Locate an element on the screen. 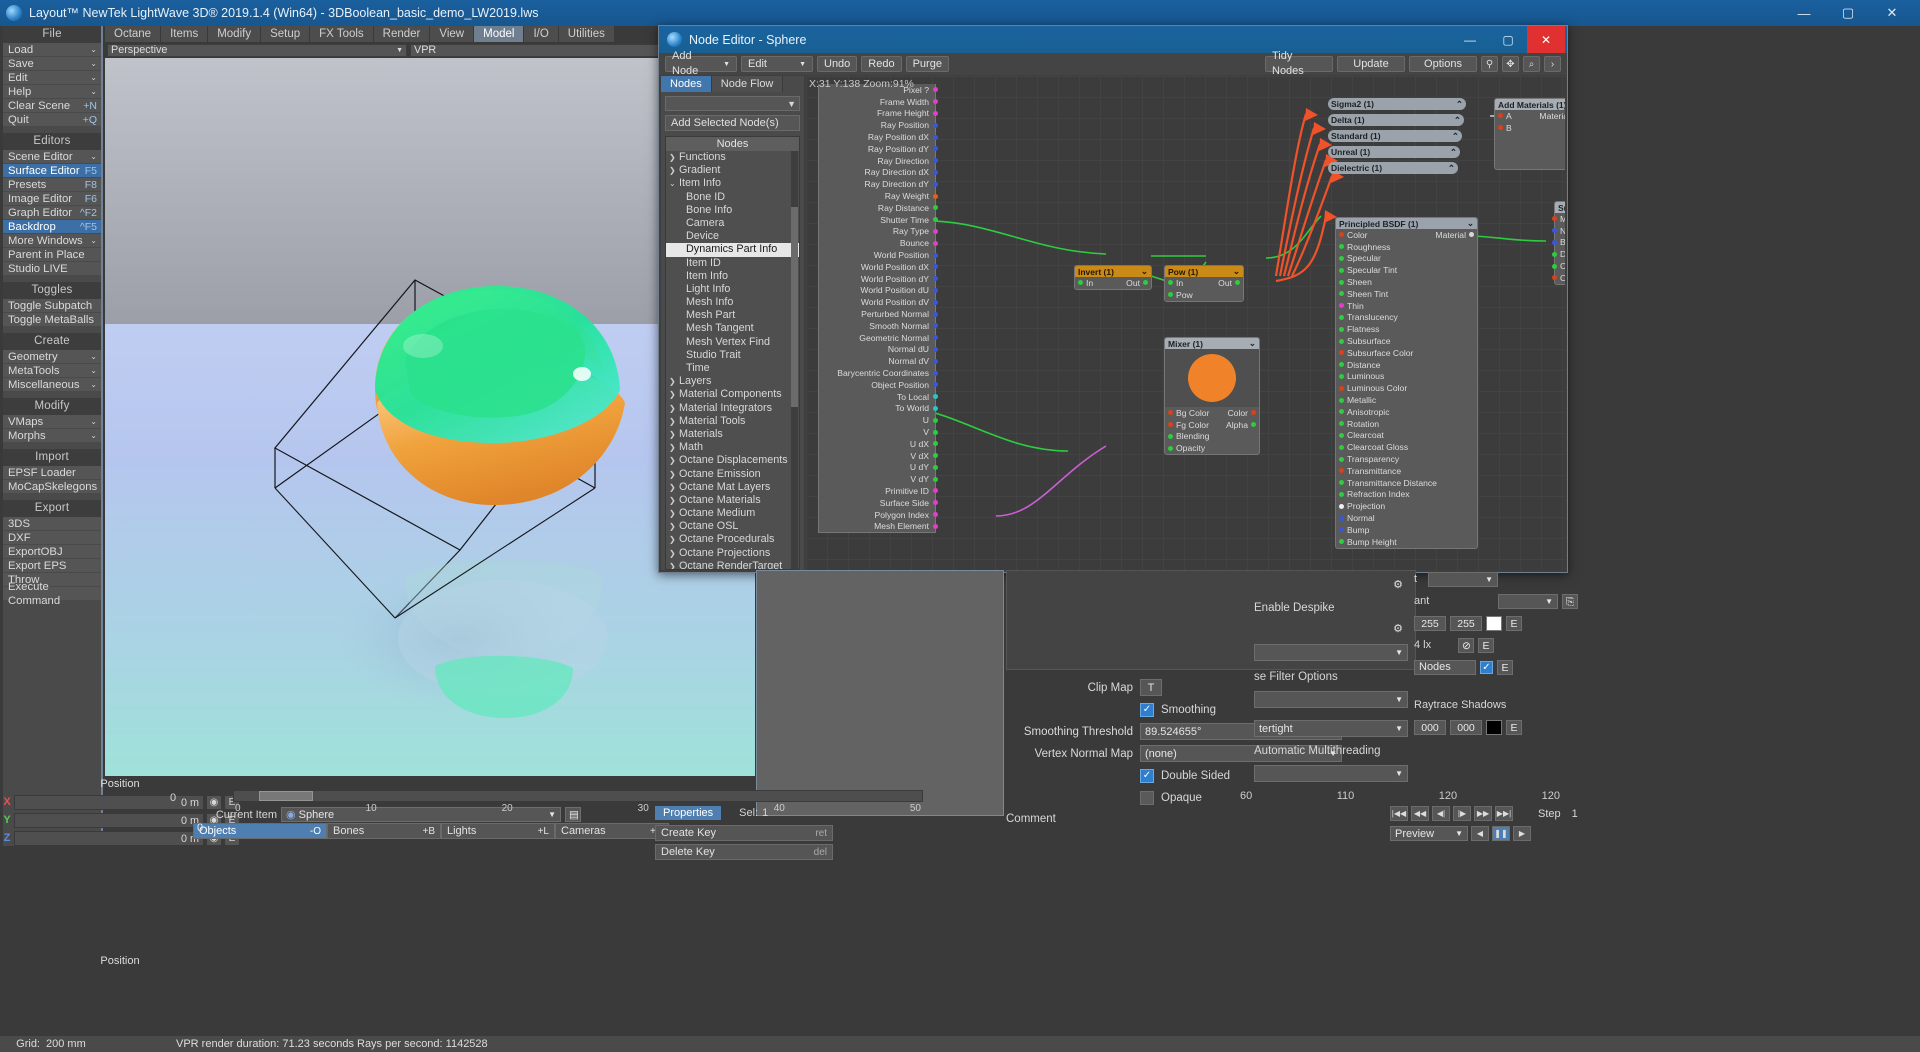 This screenshot has width=1920, height=1052. bsdf-input-row: Sheen Tint is located at coordinates (1406, 294).